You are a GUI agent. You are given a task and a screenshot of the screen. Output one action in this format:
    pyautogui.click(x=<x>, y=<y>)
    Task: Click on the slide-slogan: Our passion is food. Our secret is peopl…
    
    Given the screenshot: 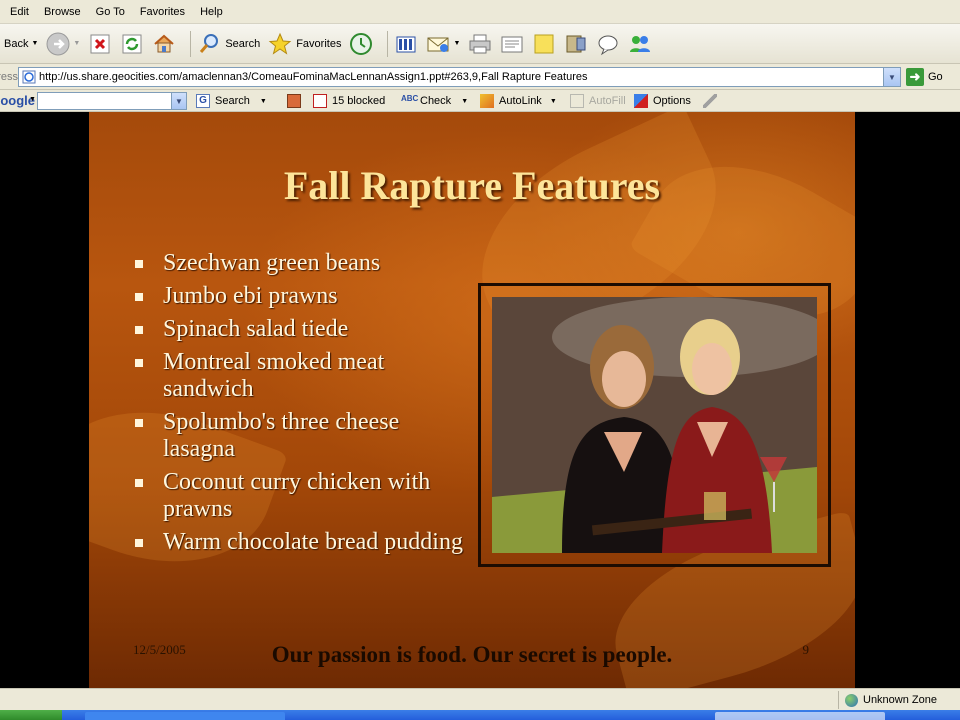 What is the action you would take?
    pyautogui.click(x=472, y=654)
    